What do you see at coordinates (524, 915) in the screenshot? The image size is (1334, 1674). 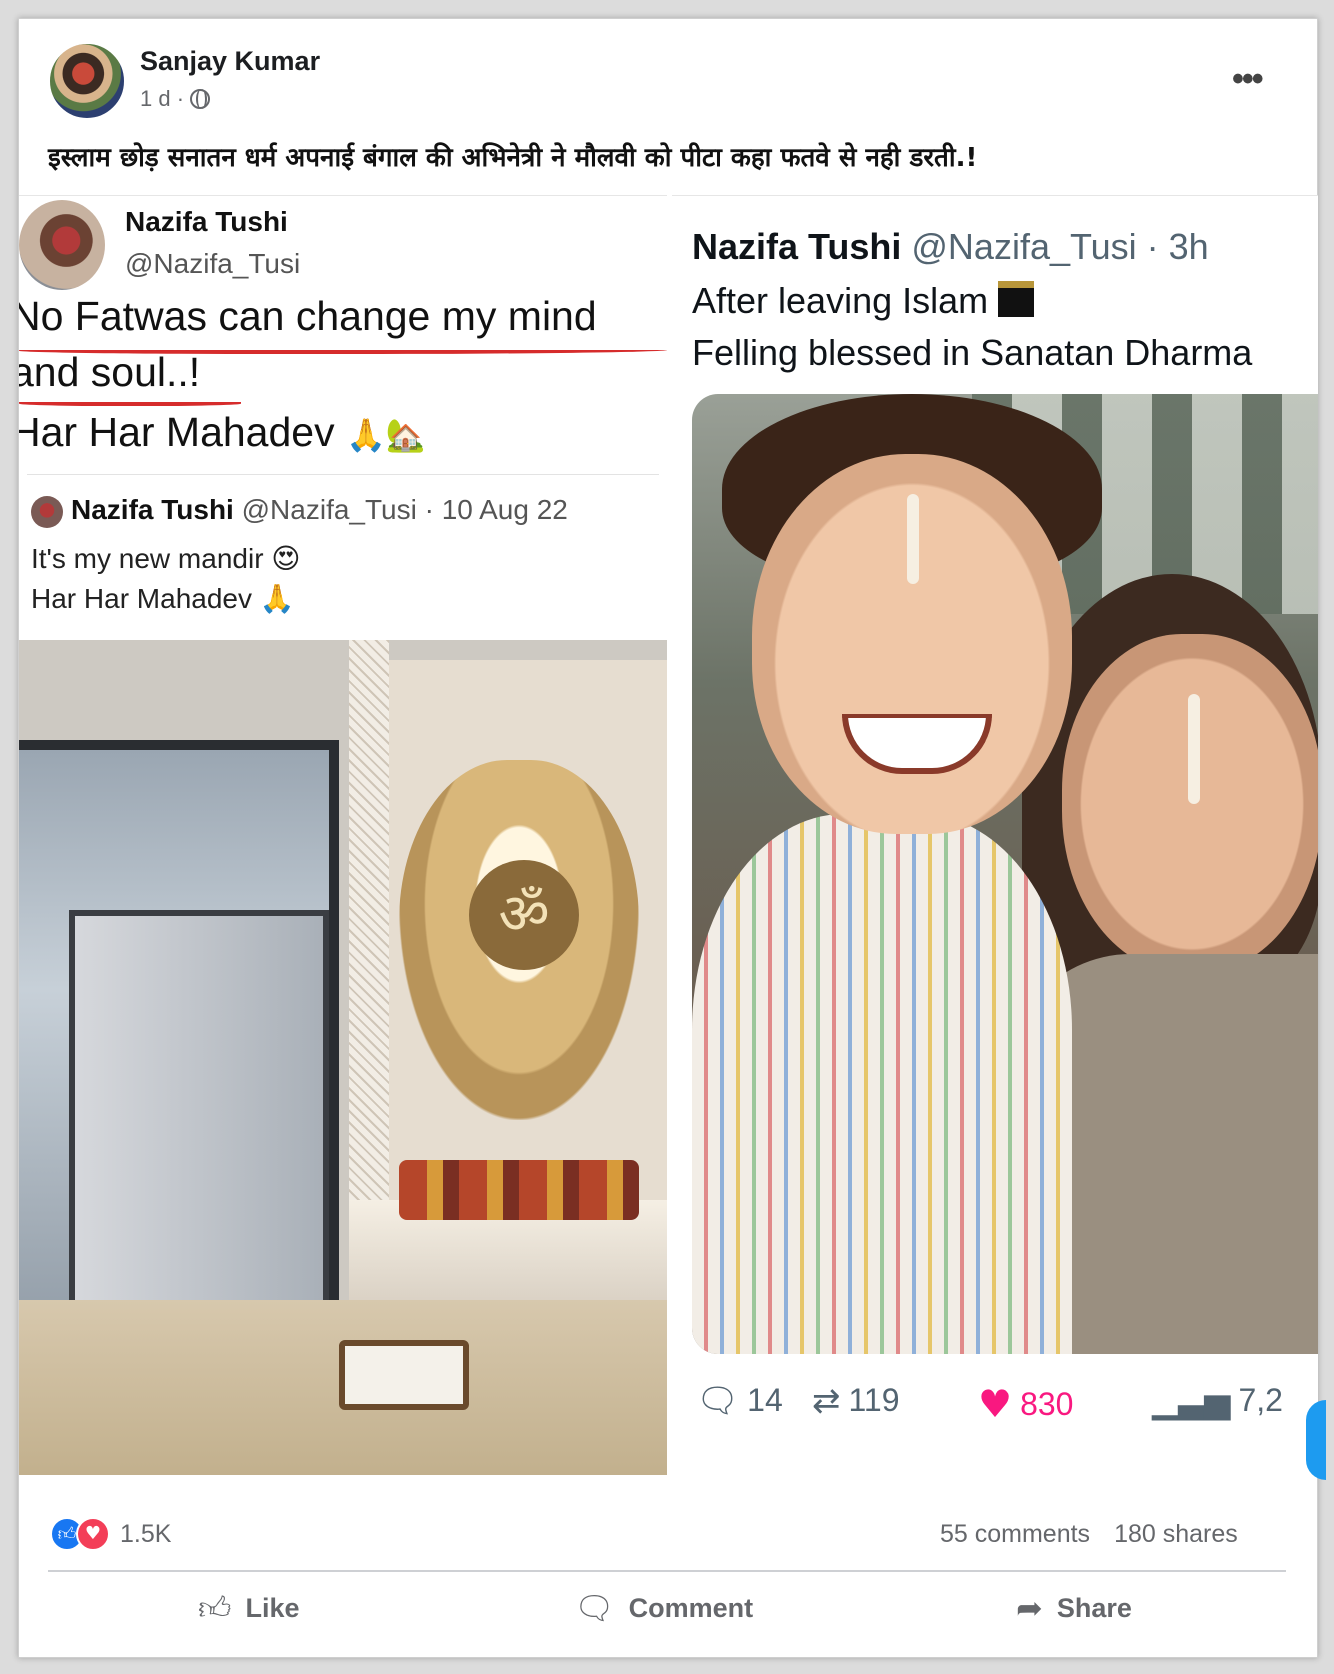 I see `om-symbol: ॐ` at bounding box center [524, 915].